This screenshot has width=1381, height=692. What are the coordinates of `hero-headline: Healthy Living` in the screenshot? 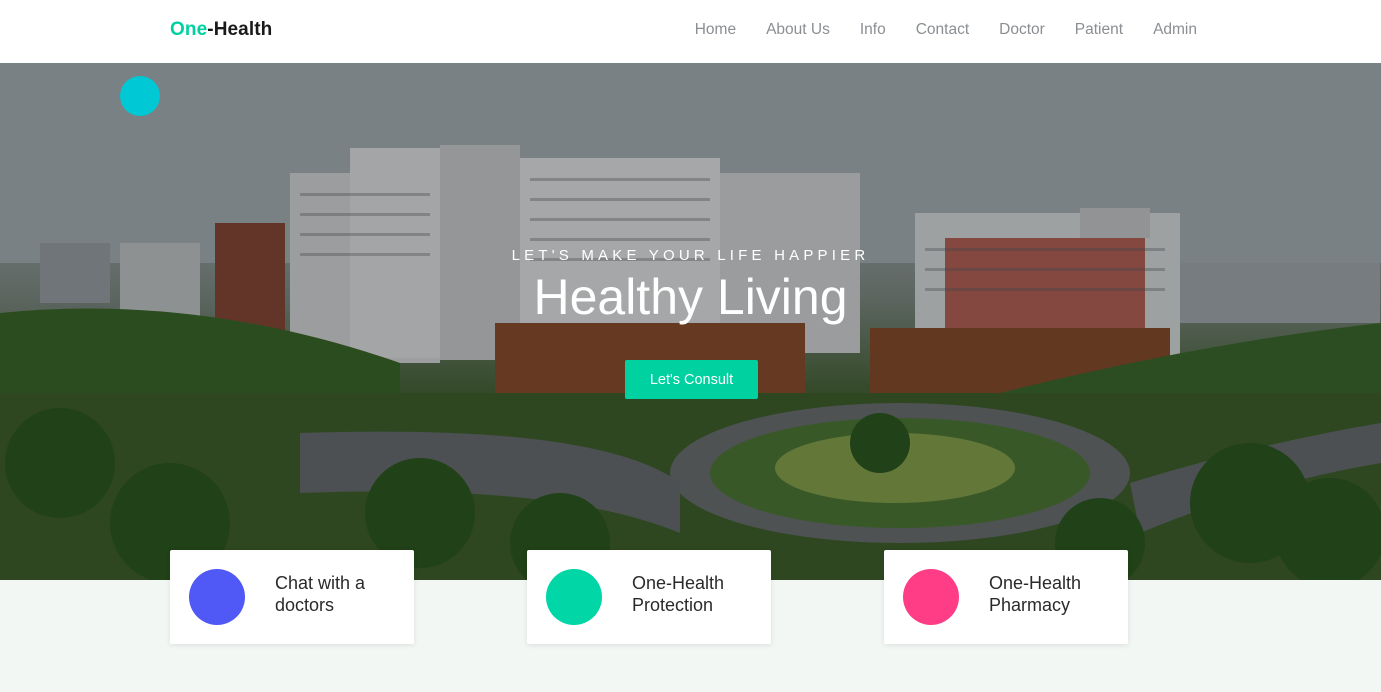 It's located at (690, 297).